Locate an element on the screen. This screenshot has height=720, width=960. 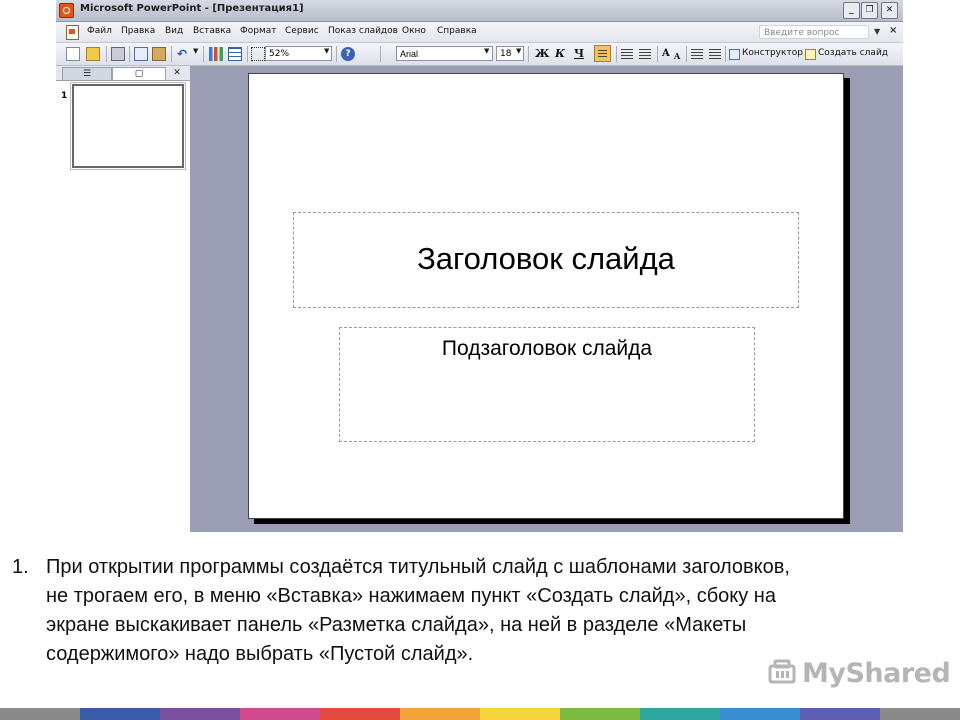
menu-tools: Сервис is located at coordinates (302, 31).